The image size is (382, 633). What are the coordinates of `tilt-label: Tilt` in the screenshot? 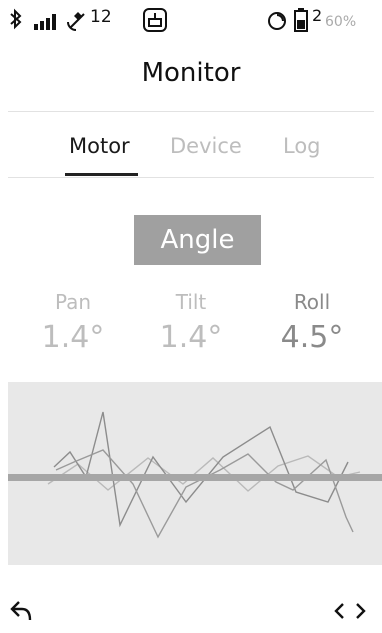 It's located at (191, 302).